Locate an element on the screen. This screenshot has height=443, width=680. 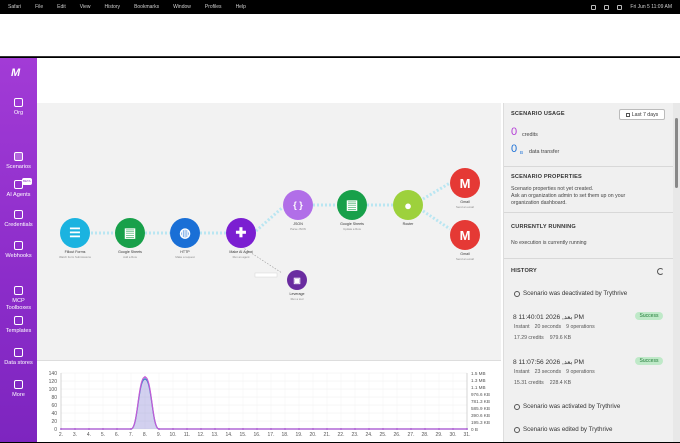
y-tick-label: 120 is located at coordinates (53, 382).